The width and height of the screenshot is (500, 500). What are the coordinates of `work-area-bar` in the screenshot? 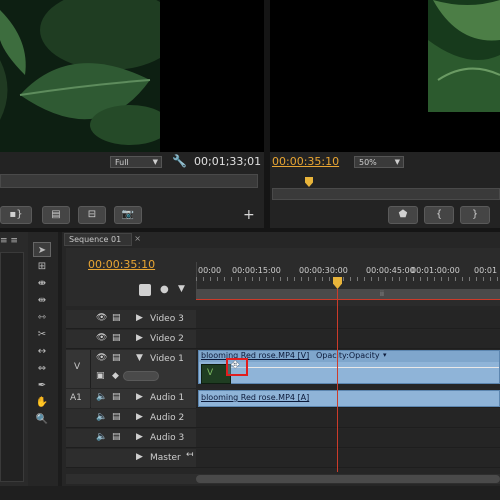 It's located at (348, 294).